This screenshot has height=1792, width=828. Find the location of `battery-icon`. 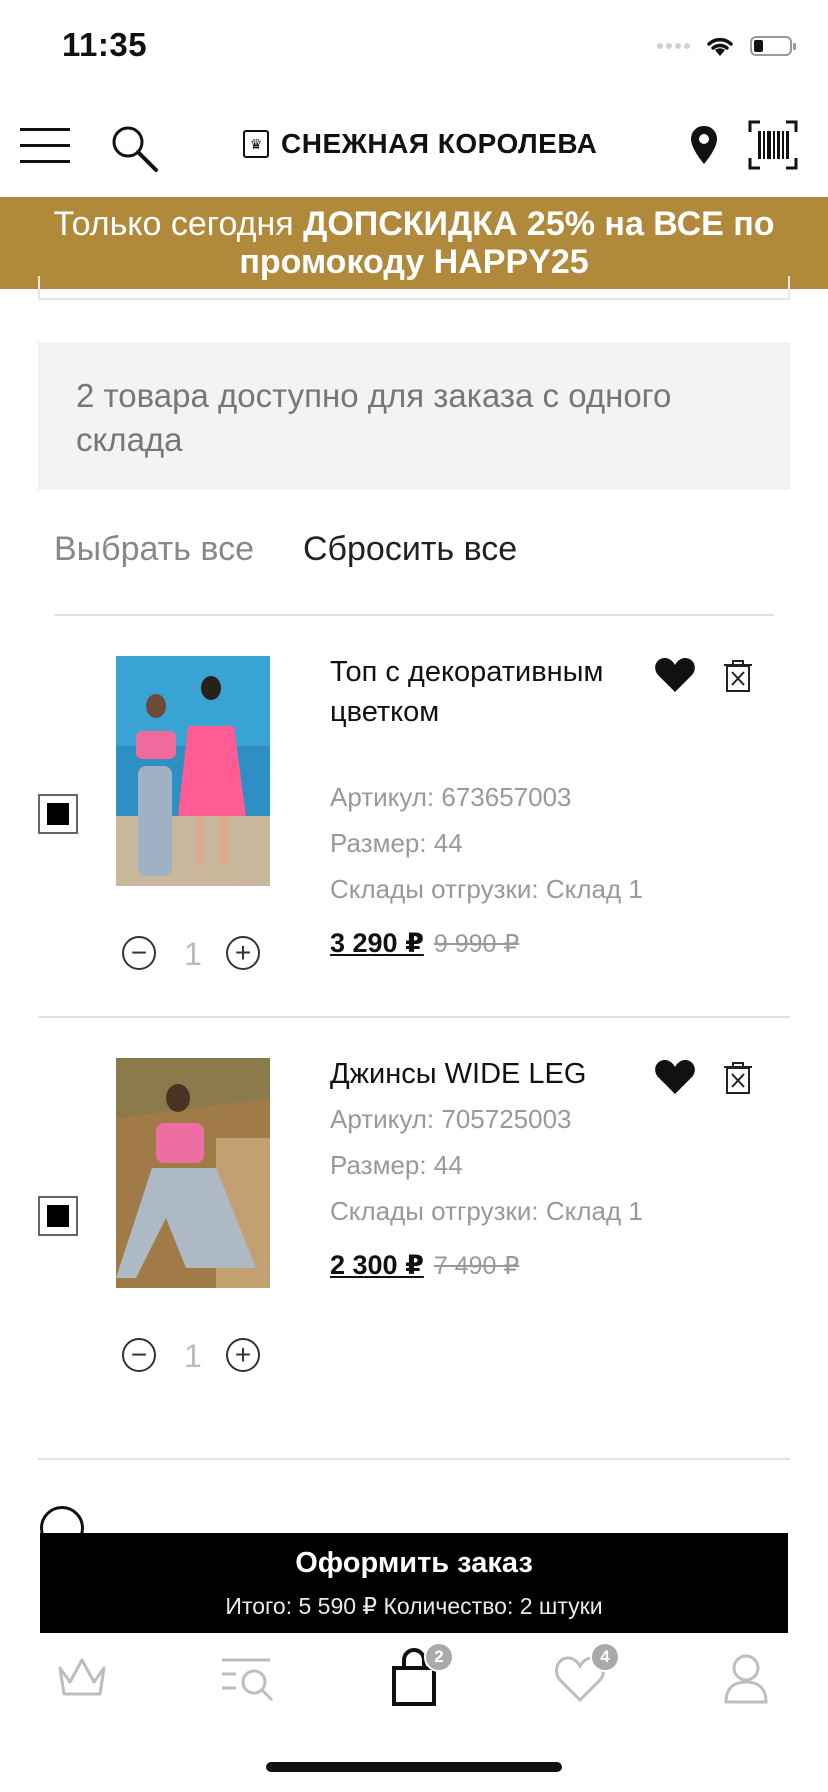

battery-icon is located at coordinates (773, 46).